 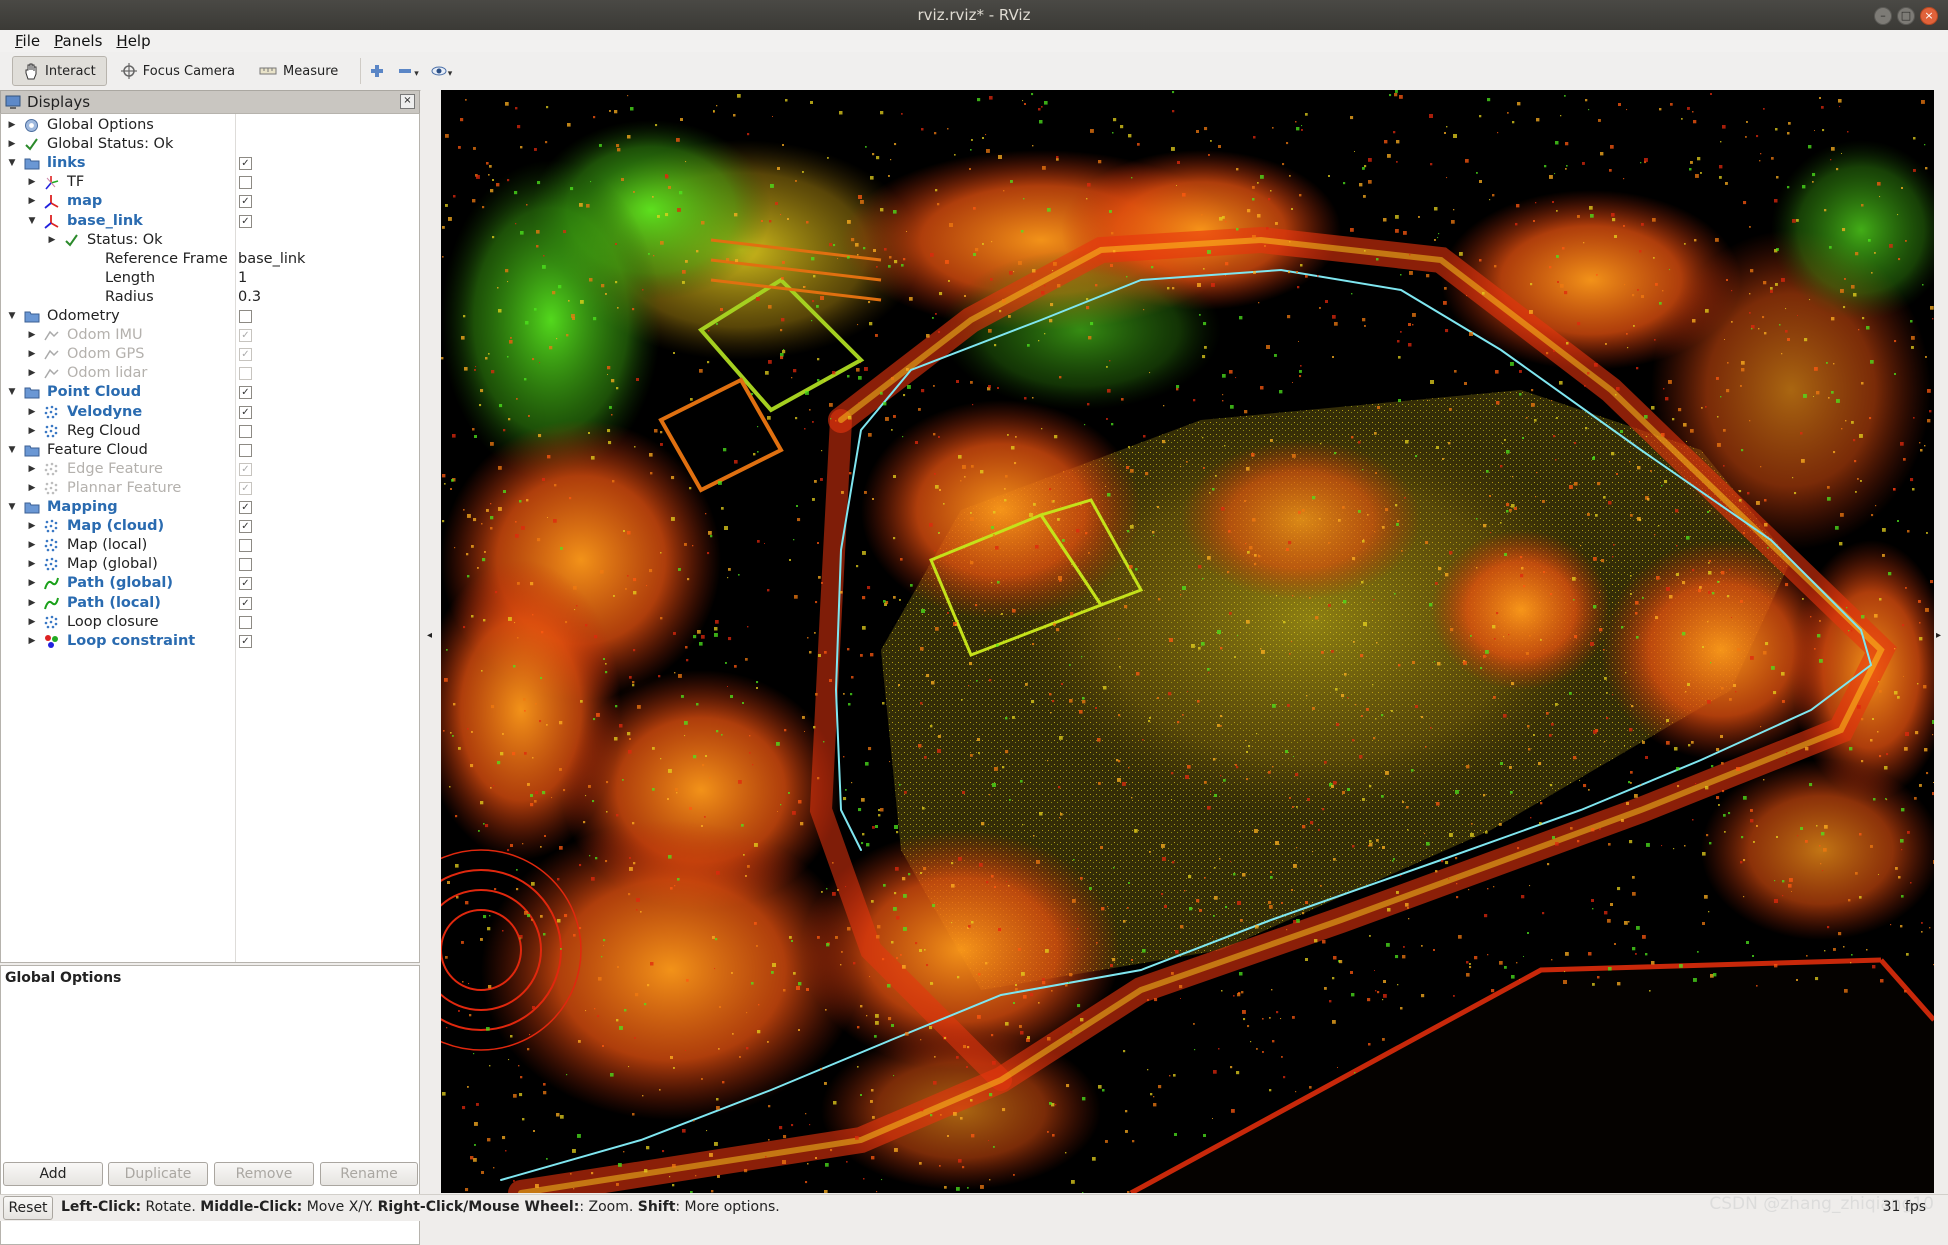 What do you see at coordinates (1883, 16) in the screenshot?
I see `minimize-icon: –` at bounding box center [1883, 16].